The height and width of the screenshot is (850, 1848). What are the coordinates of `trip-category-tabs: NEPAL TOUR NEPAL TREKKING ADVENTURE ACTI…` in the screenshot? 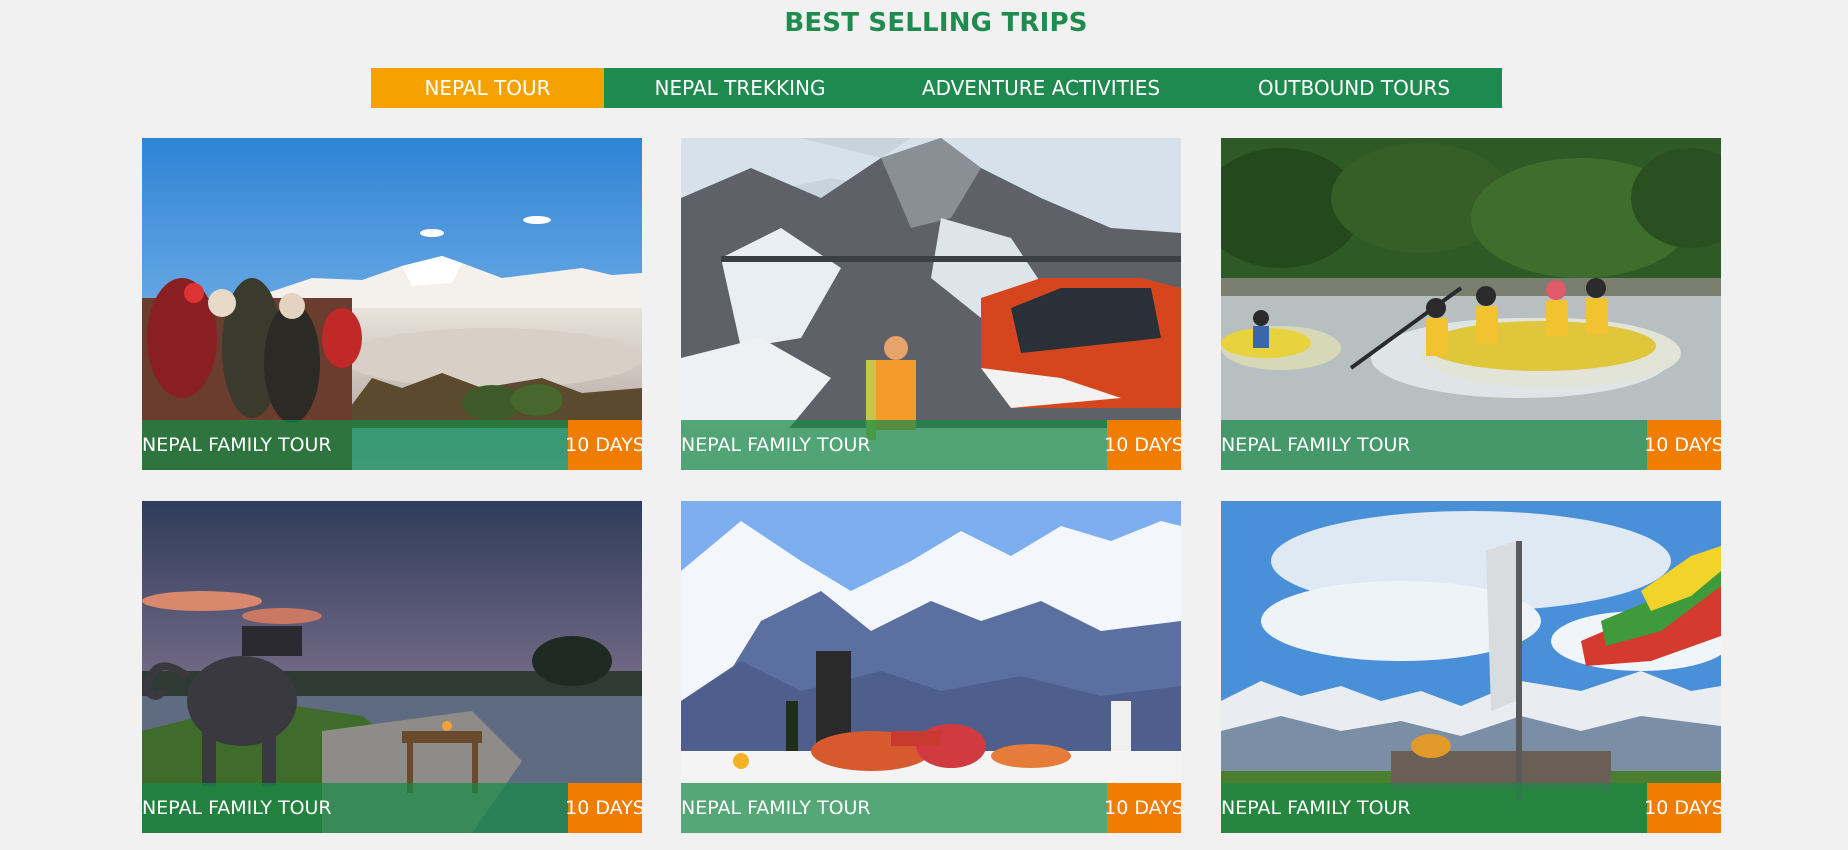 It's located at (936, 88).